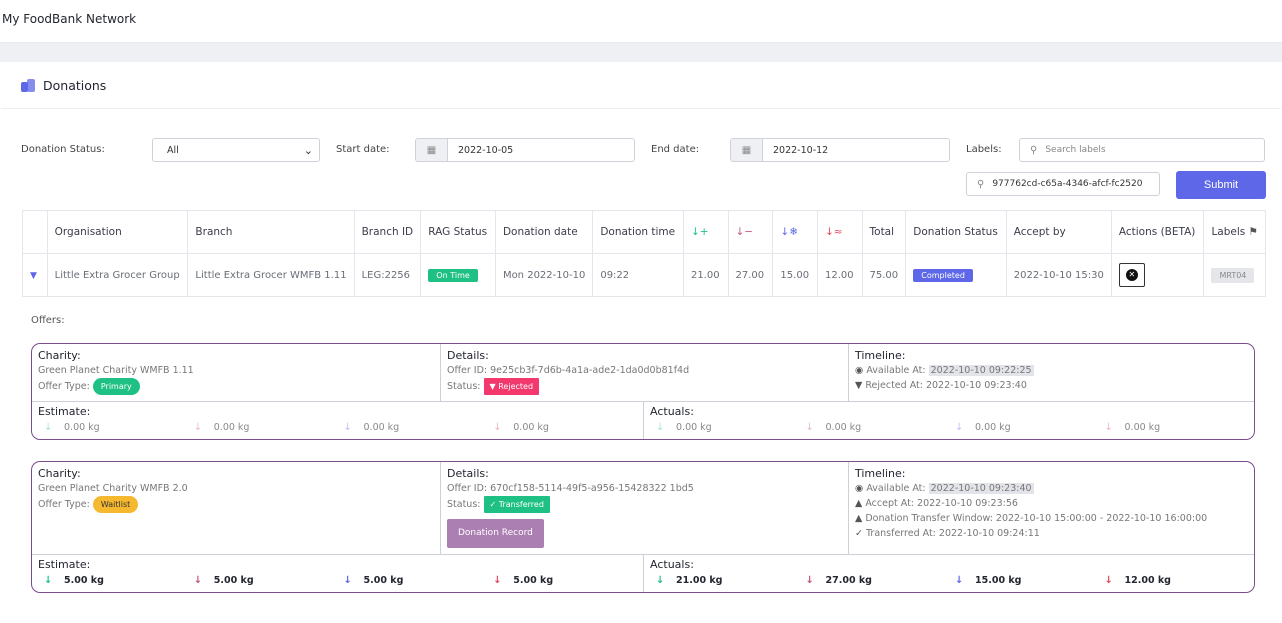 Image resolution: width=1282 pixels, height=623 pixels. Describe the element at coordinates (486, 150) in the screenshot. I see `start-date-value: 2022-10-05` at that location.